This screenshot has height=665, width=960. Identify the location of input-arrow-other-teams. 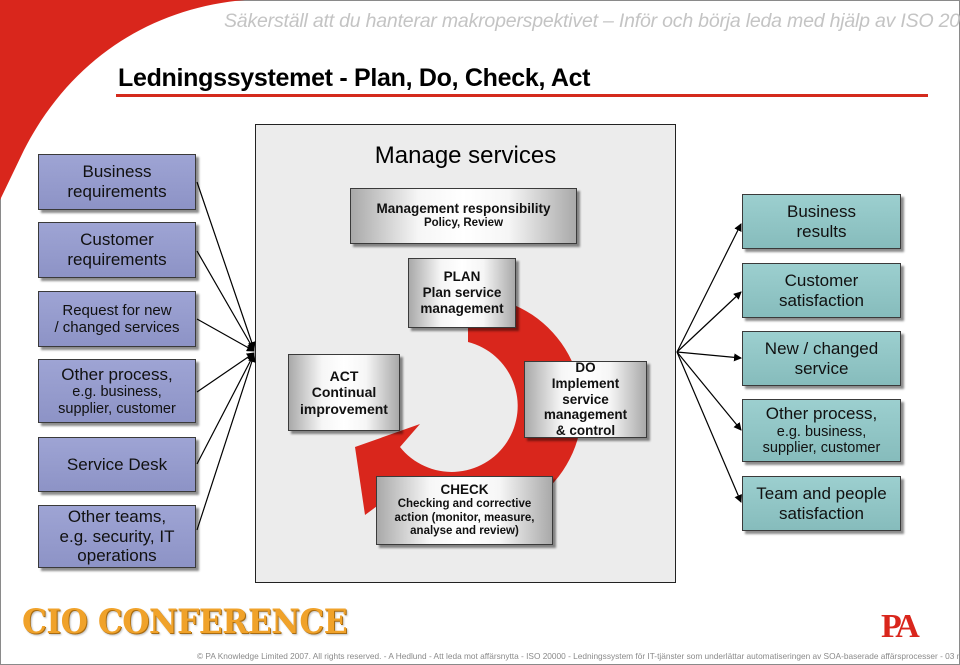
(226, 442).